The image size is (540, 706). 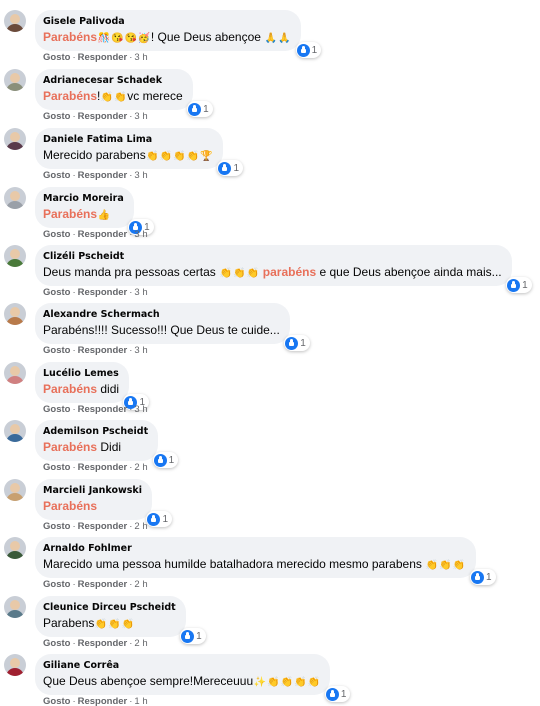 I want to click on comment-author: Giliane Corrêa, so click(x=181, y=665).